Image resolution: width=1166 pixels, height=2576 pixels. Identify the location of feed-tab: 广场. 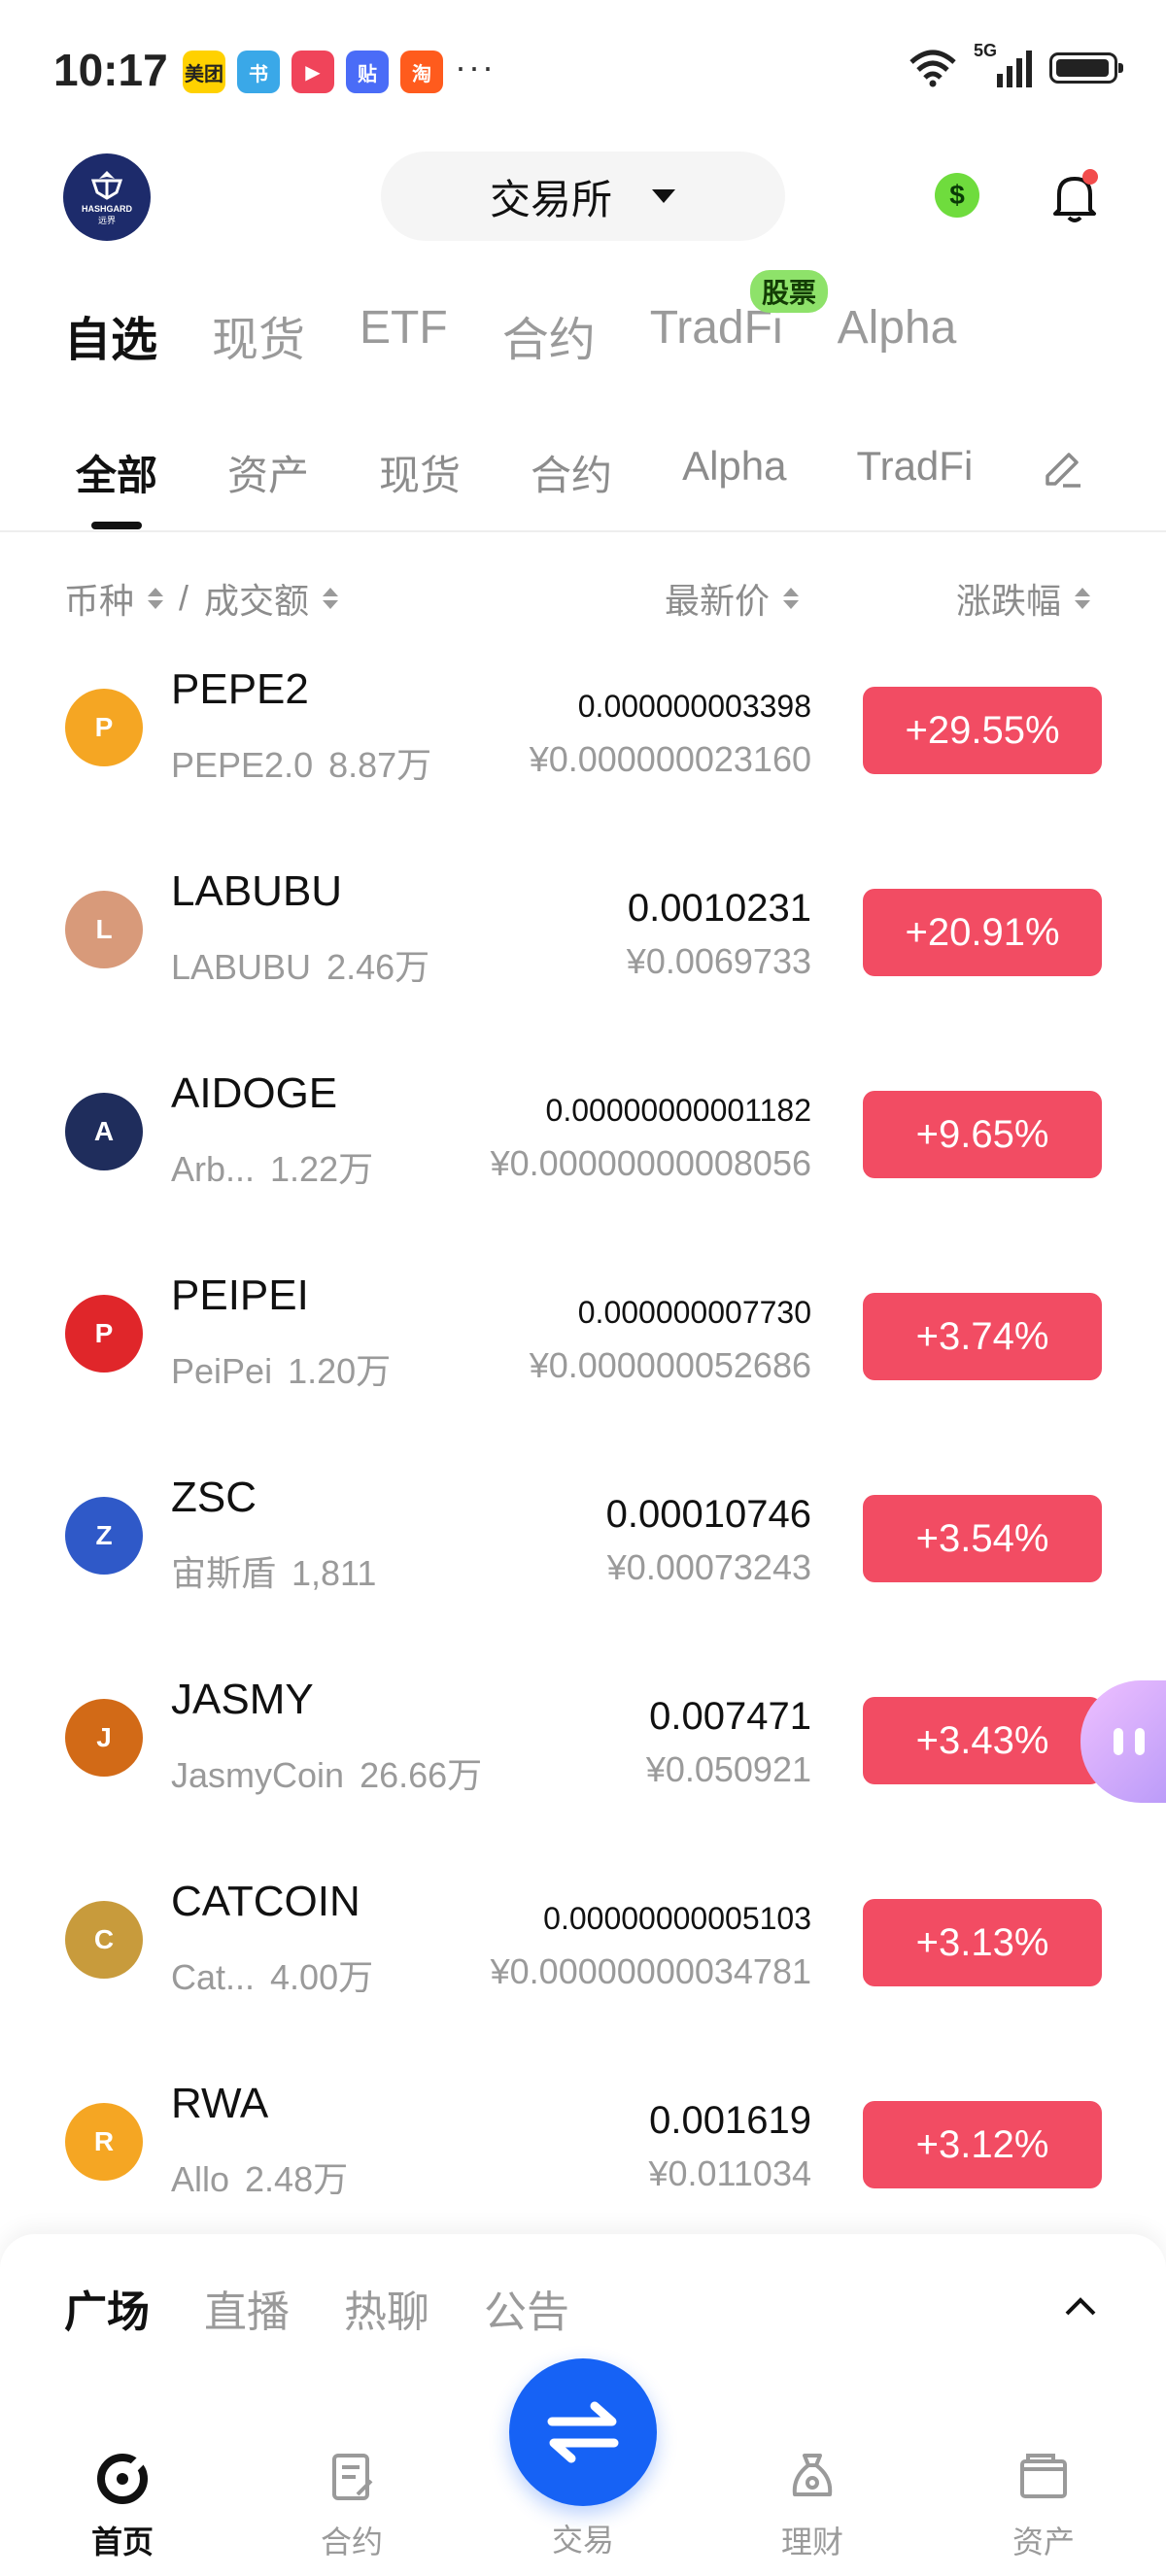
(107, 2308).